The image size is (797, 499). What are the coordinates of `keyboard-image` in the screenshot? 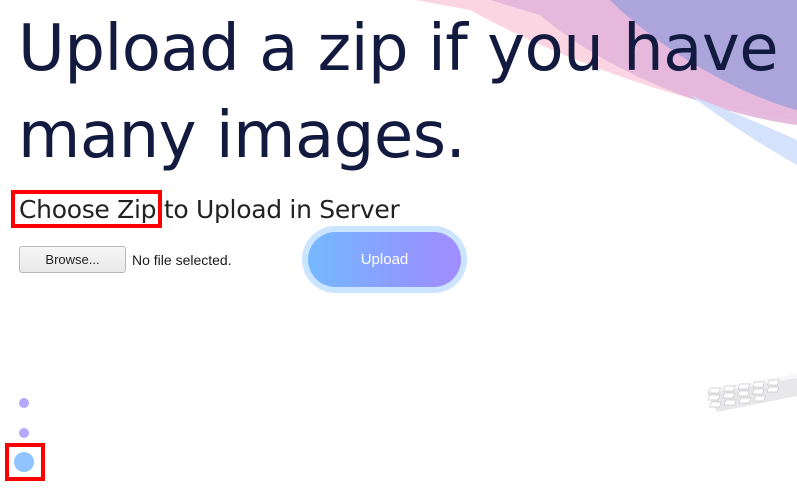 It's located at (751, 393).